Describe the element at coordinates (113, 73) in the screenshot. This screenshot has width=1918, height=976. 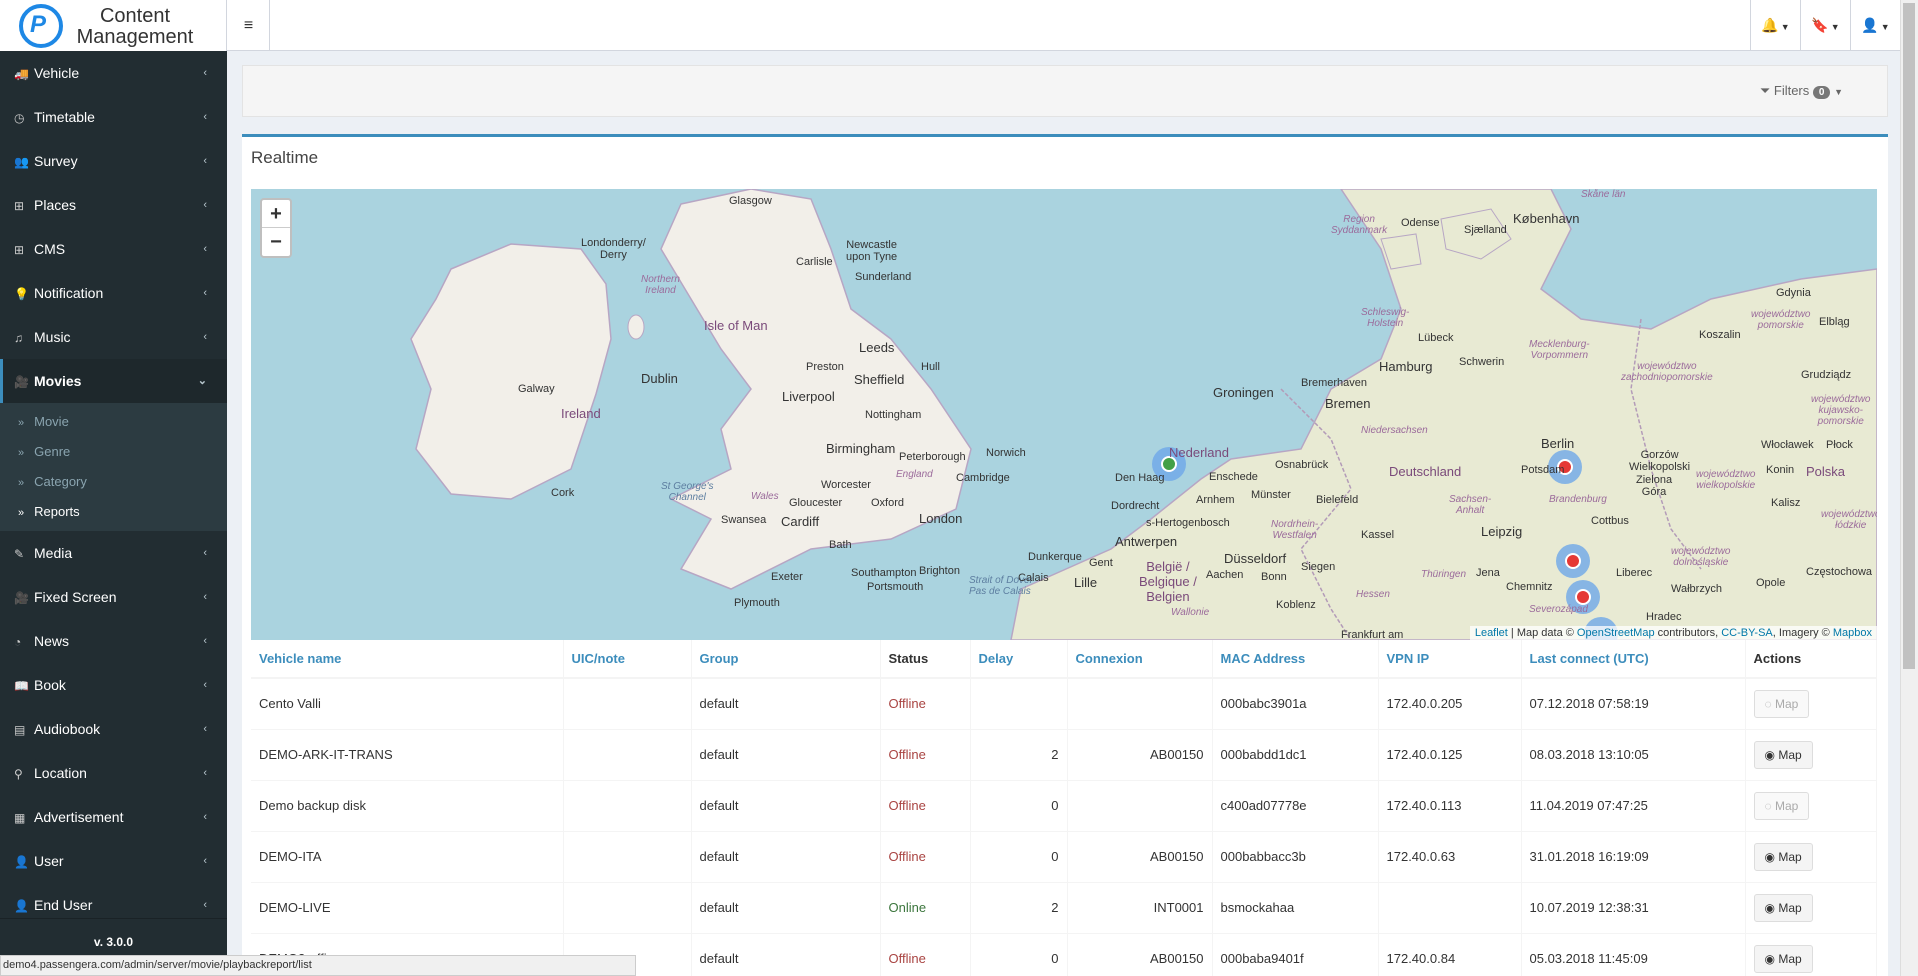
I see `sidebar-item-vehicle: 🚚 Vehicle ‹` at that location.